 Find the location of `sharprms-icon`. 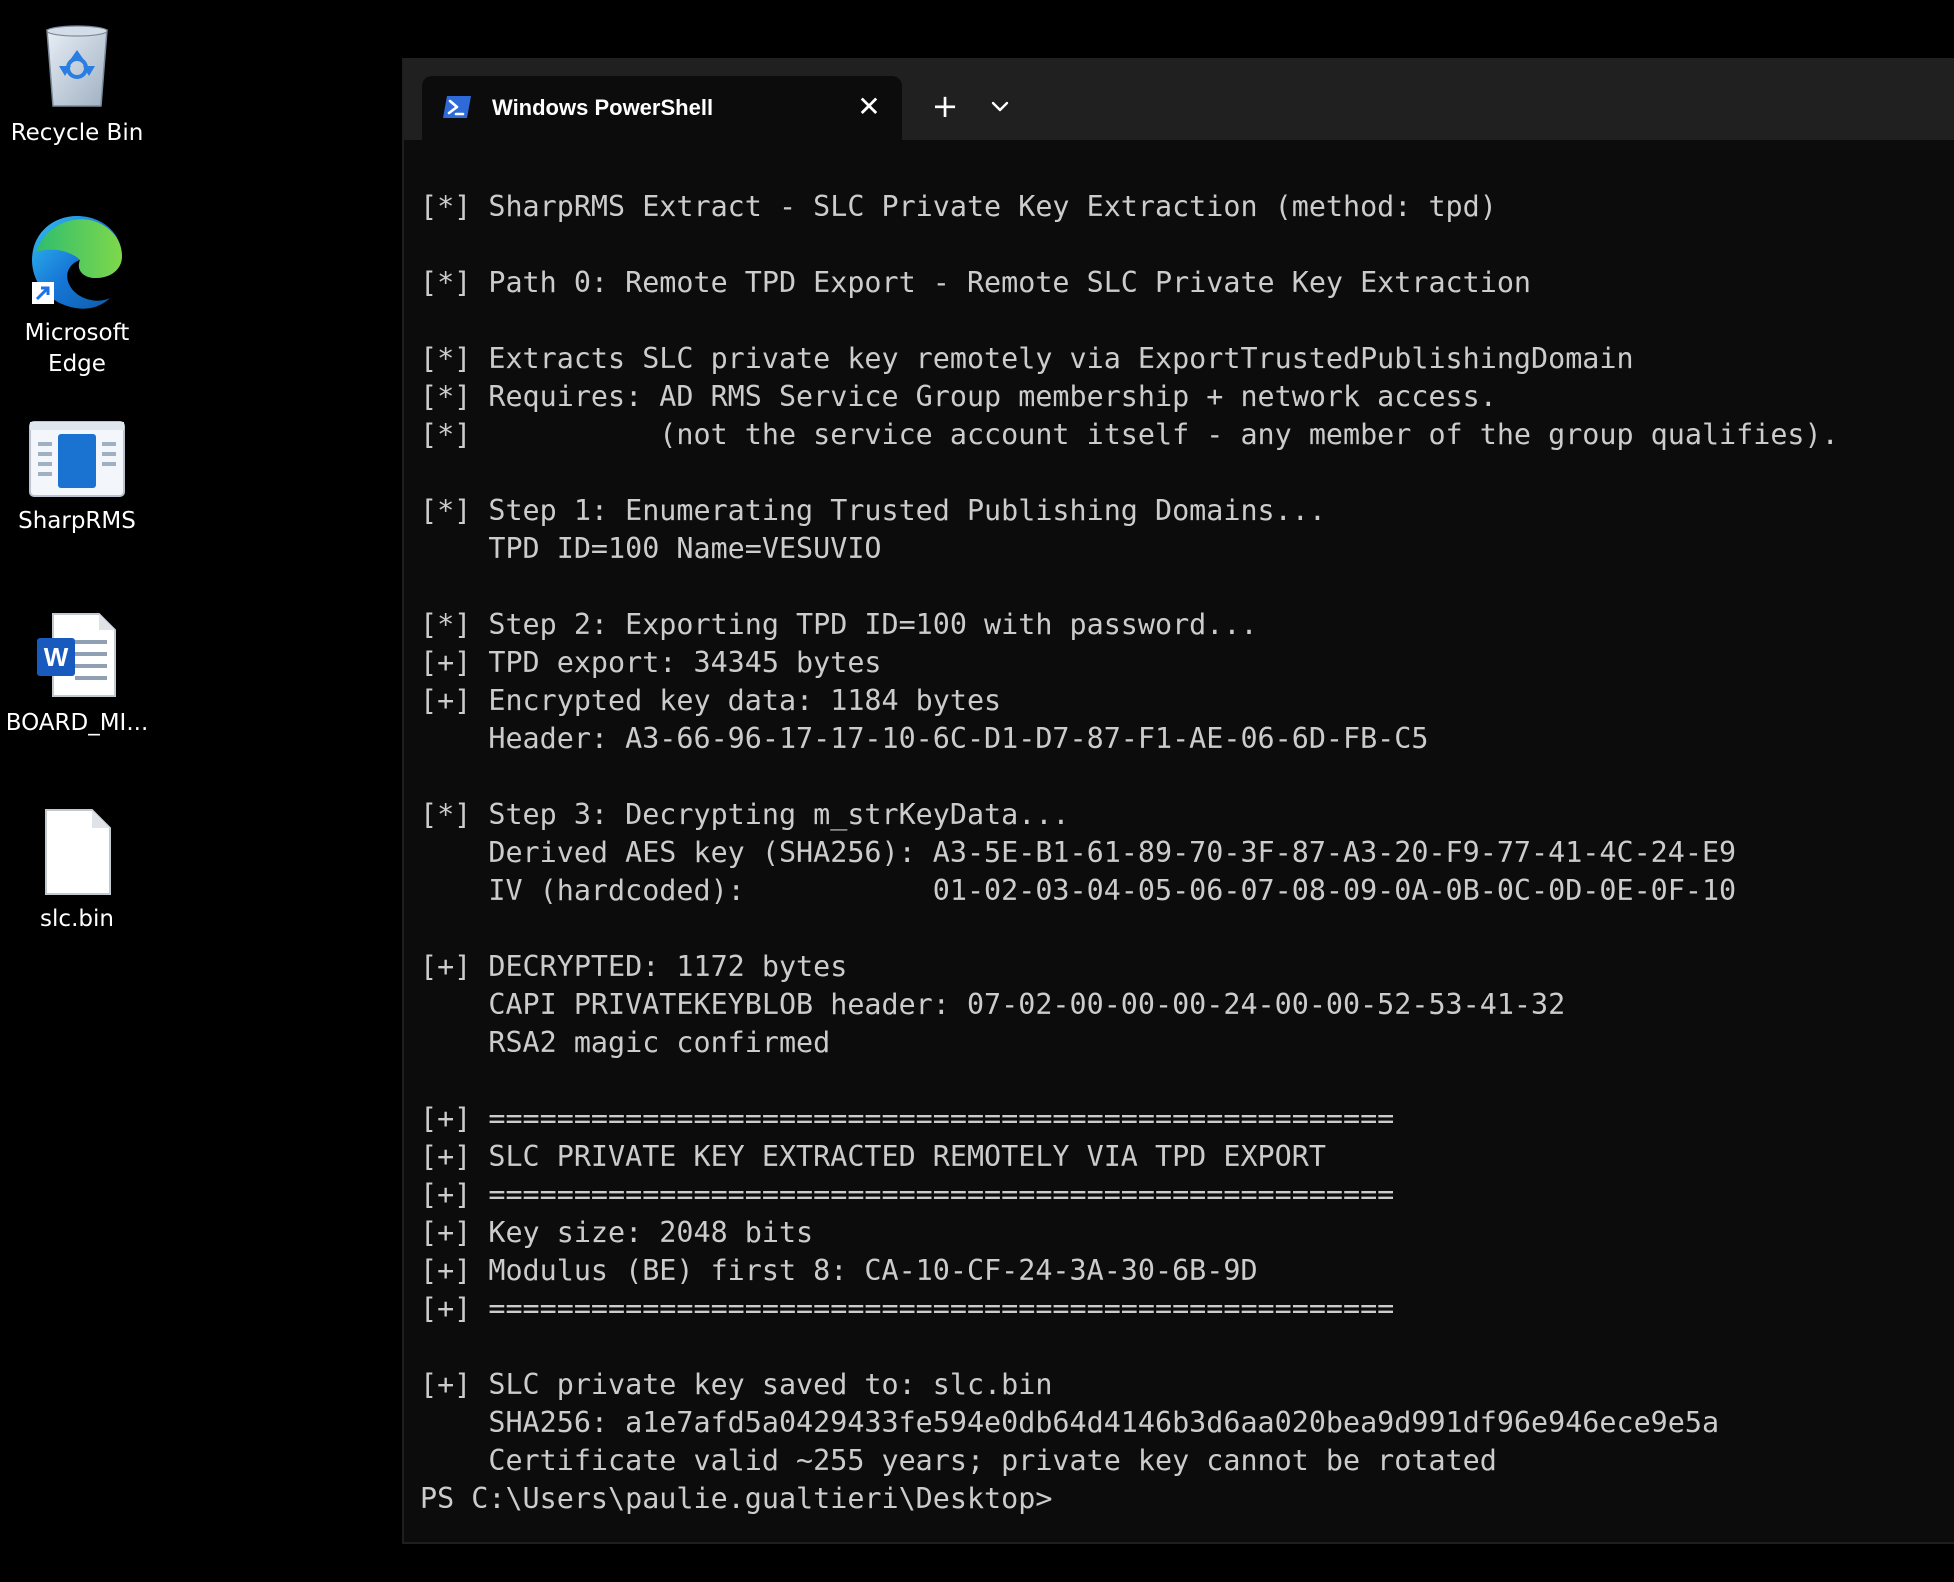

sharprms-icon is located at coordinates (77, 459).